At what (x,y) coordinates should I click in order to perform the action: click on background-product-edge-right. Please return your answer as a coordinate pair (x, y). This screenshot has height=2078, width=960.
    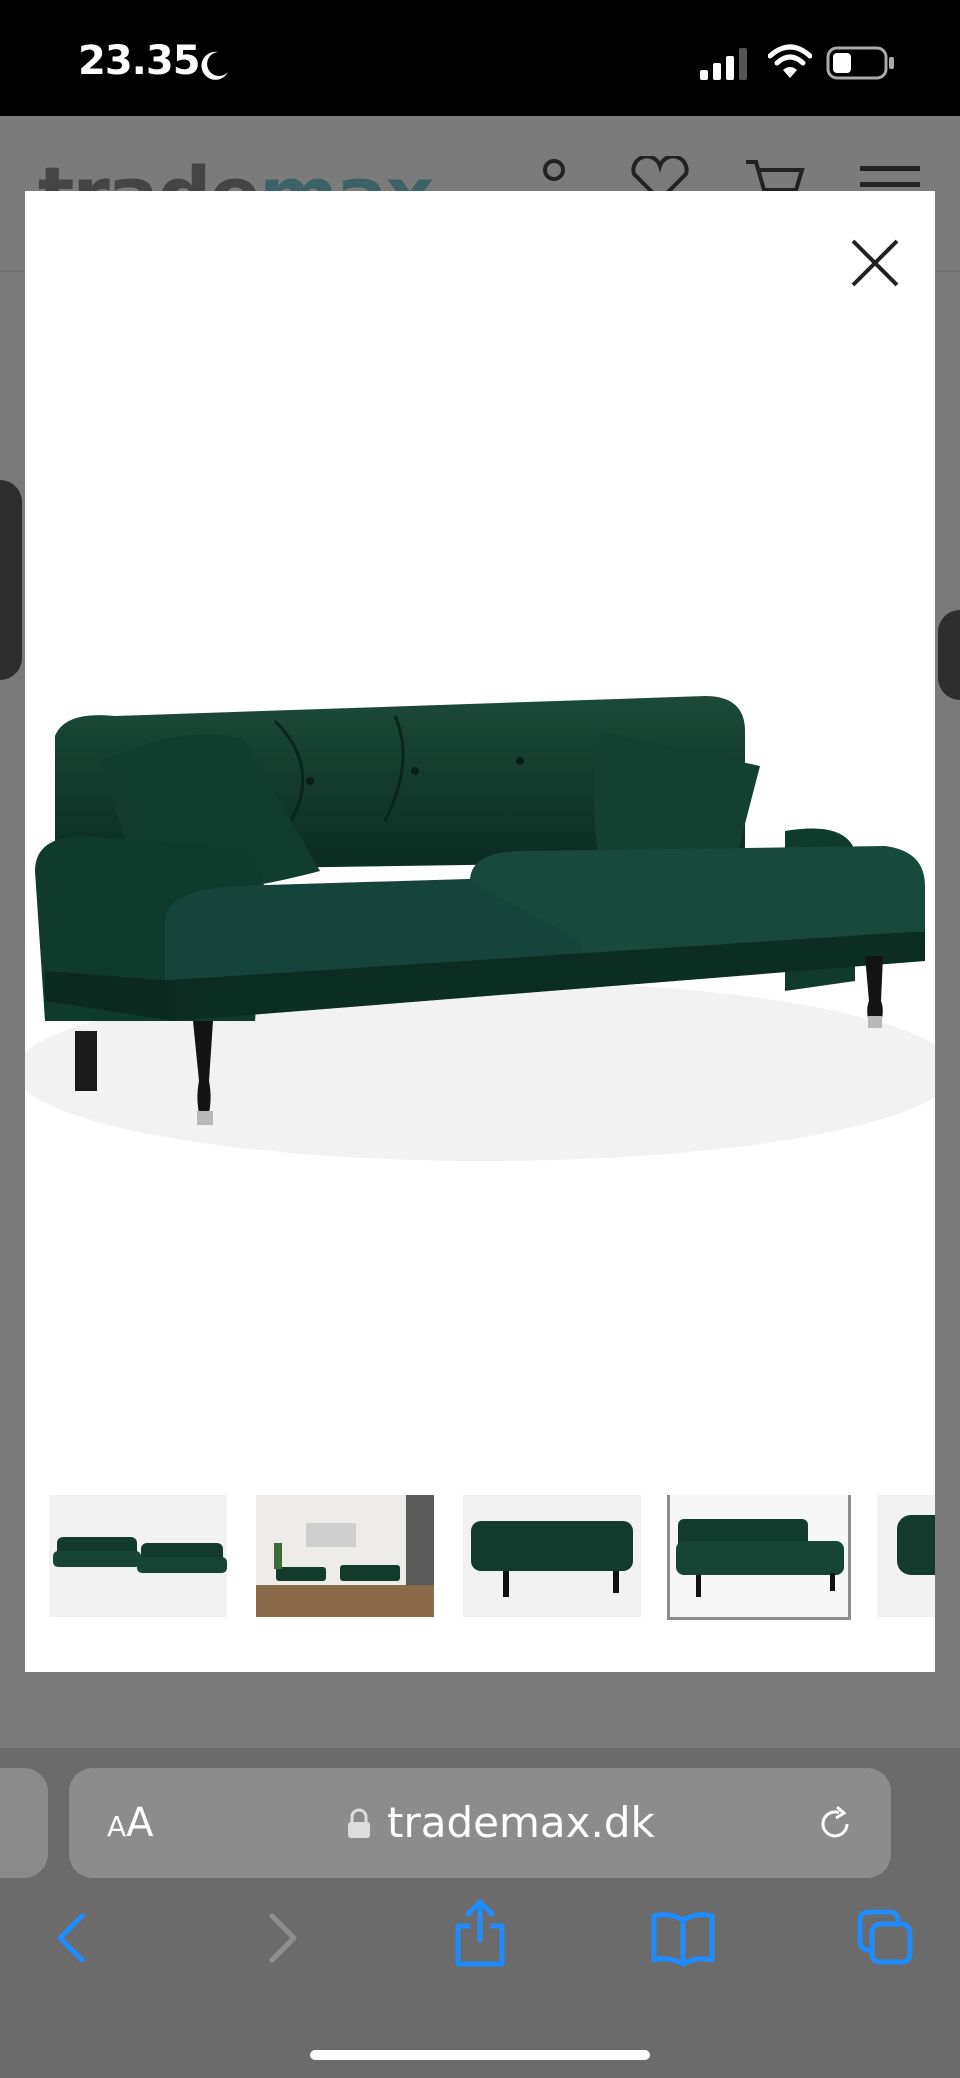
    Looking at the image, I should click on (949, 655).